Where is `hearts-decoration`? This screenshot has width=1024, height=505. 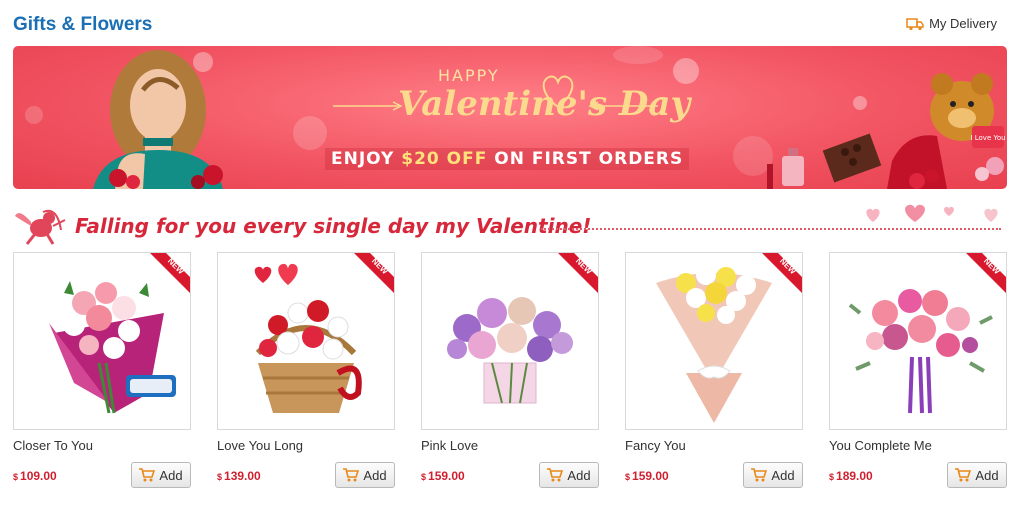
hearts-decoration is located at coordinates (932, 213).